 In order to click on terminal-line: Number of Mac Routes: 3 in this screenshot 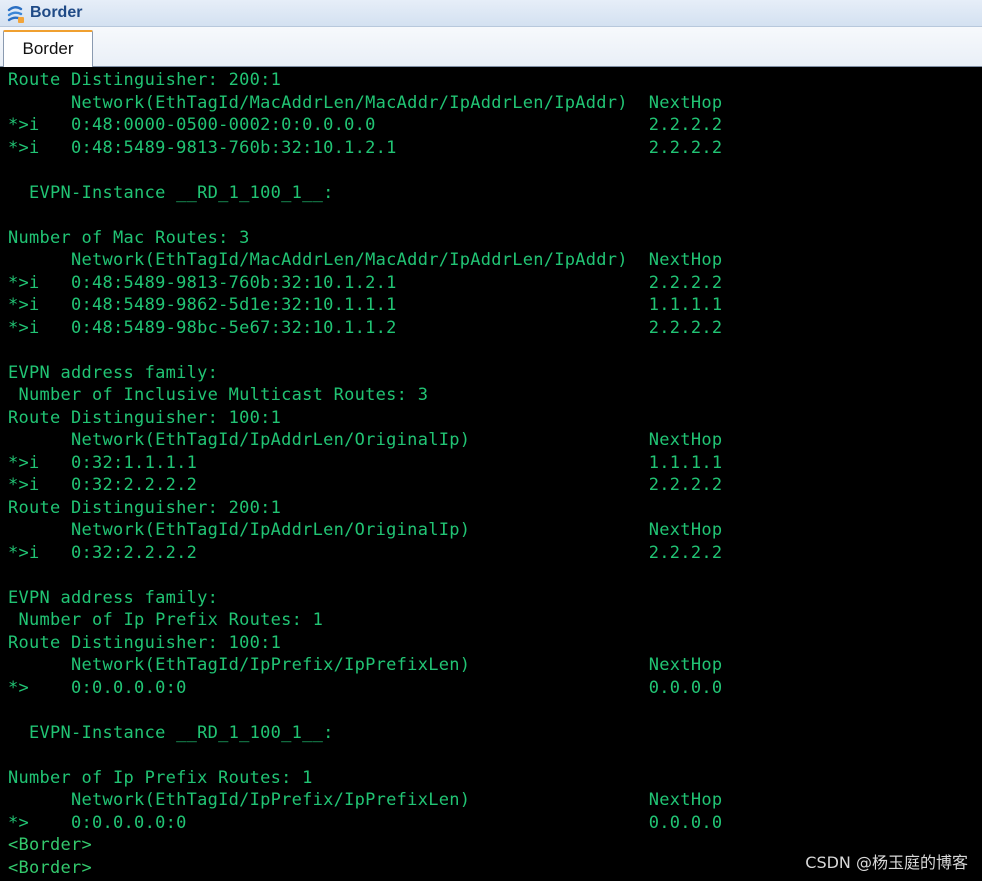, I will do `click(129, 237)`.